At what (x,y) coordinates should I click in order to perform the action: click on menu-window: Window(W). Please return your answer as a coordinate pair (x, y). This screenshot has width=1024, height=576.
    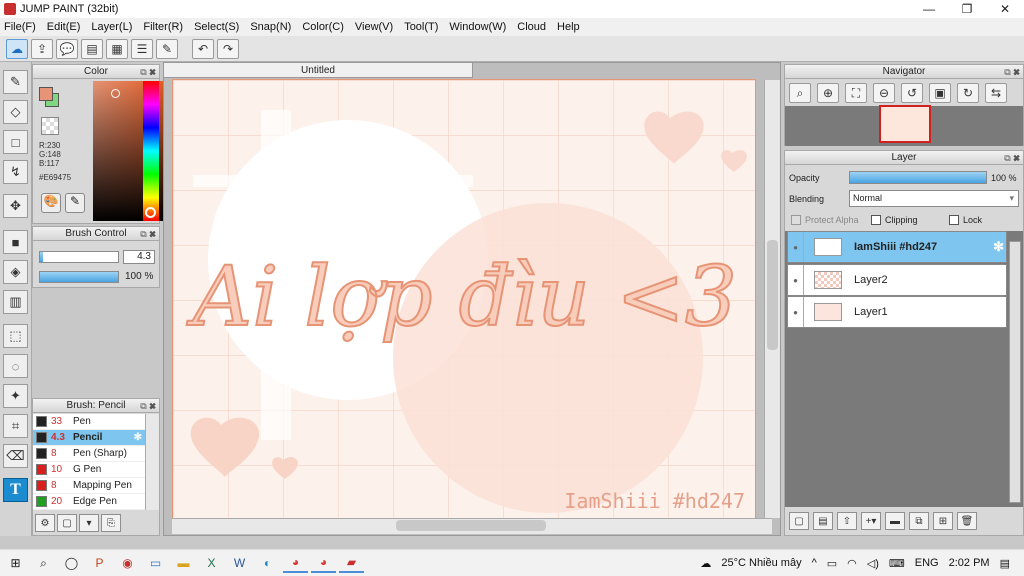
    Looking at the image, I should click on (477, 27).